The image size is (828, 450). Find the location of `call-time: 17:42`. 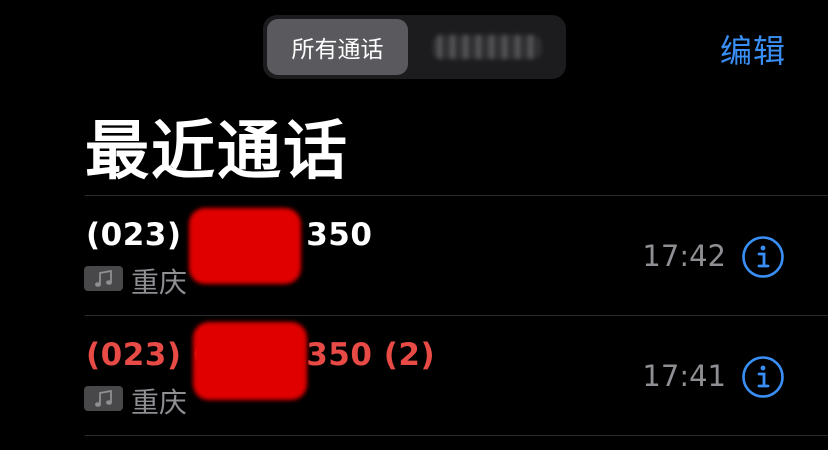

call-time: 17:42 is located at coordinates (684, 256).